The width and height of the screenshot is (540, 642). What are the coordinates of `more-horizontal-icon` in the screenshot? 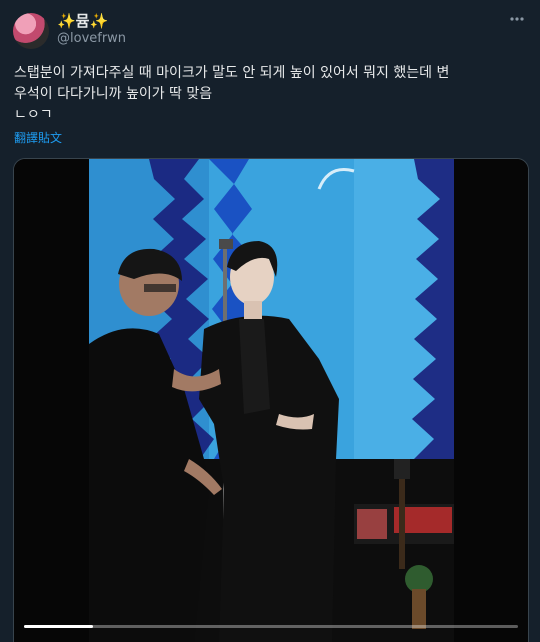 It's located at (517, 19).